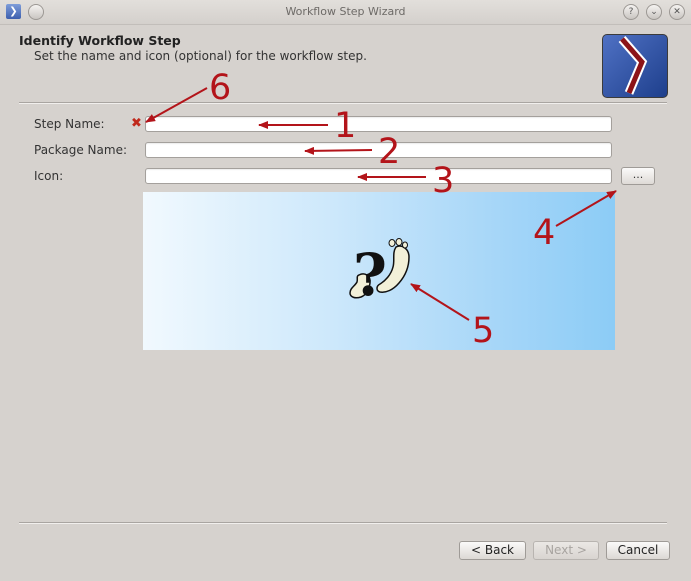 The width and height of the screenshot is (691, 581). Describe the element at coordinates (69, 124) in the screenshot. I see `step-name-label: Step Name:` at that location.